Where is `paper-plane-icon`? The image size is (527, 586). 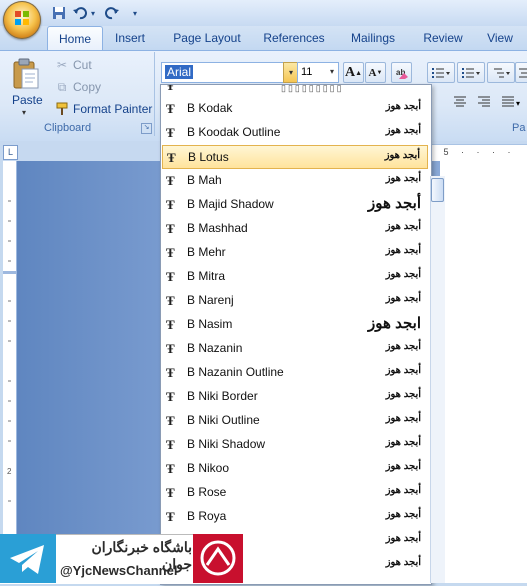 paper-plane-icon is located at coordinates (27, 559).